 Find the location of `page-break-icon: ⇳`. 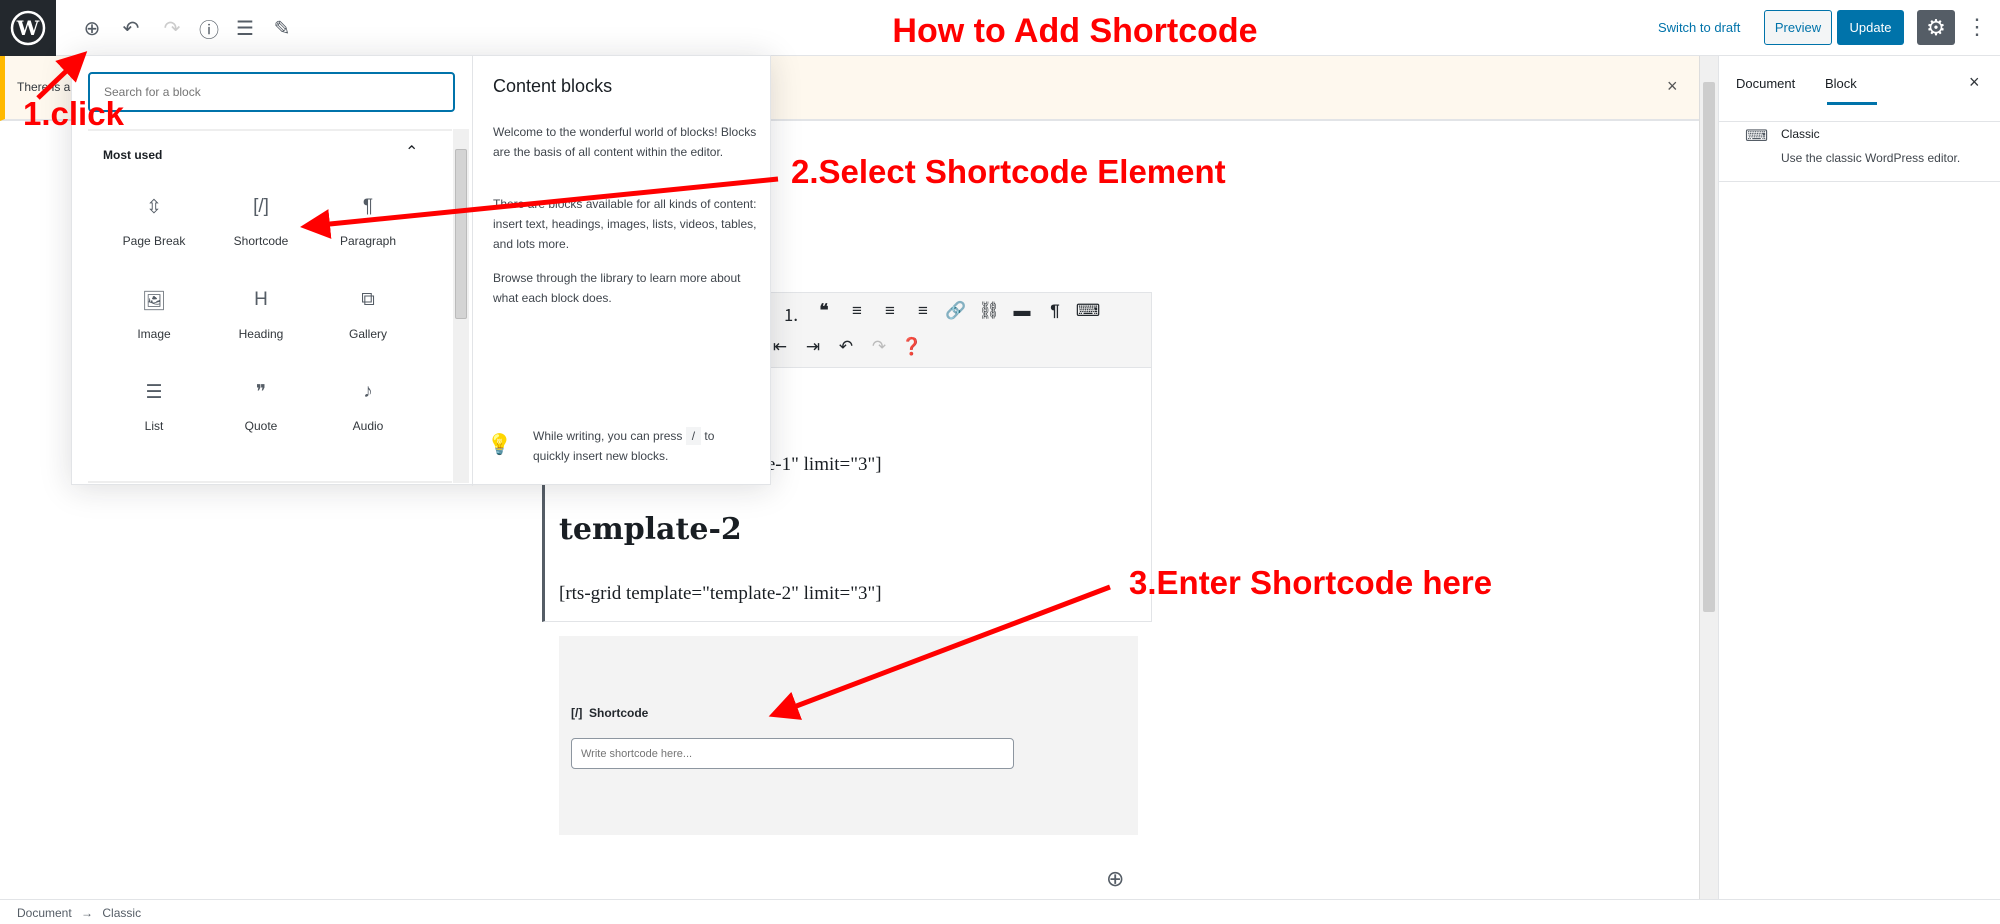

page-break-icon: ⇳ is located at coordinates (154, 207).